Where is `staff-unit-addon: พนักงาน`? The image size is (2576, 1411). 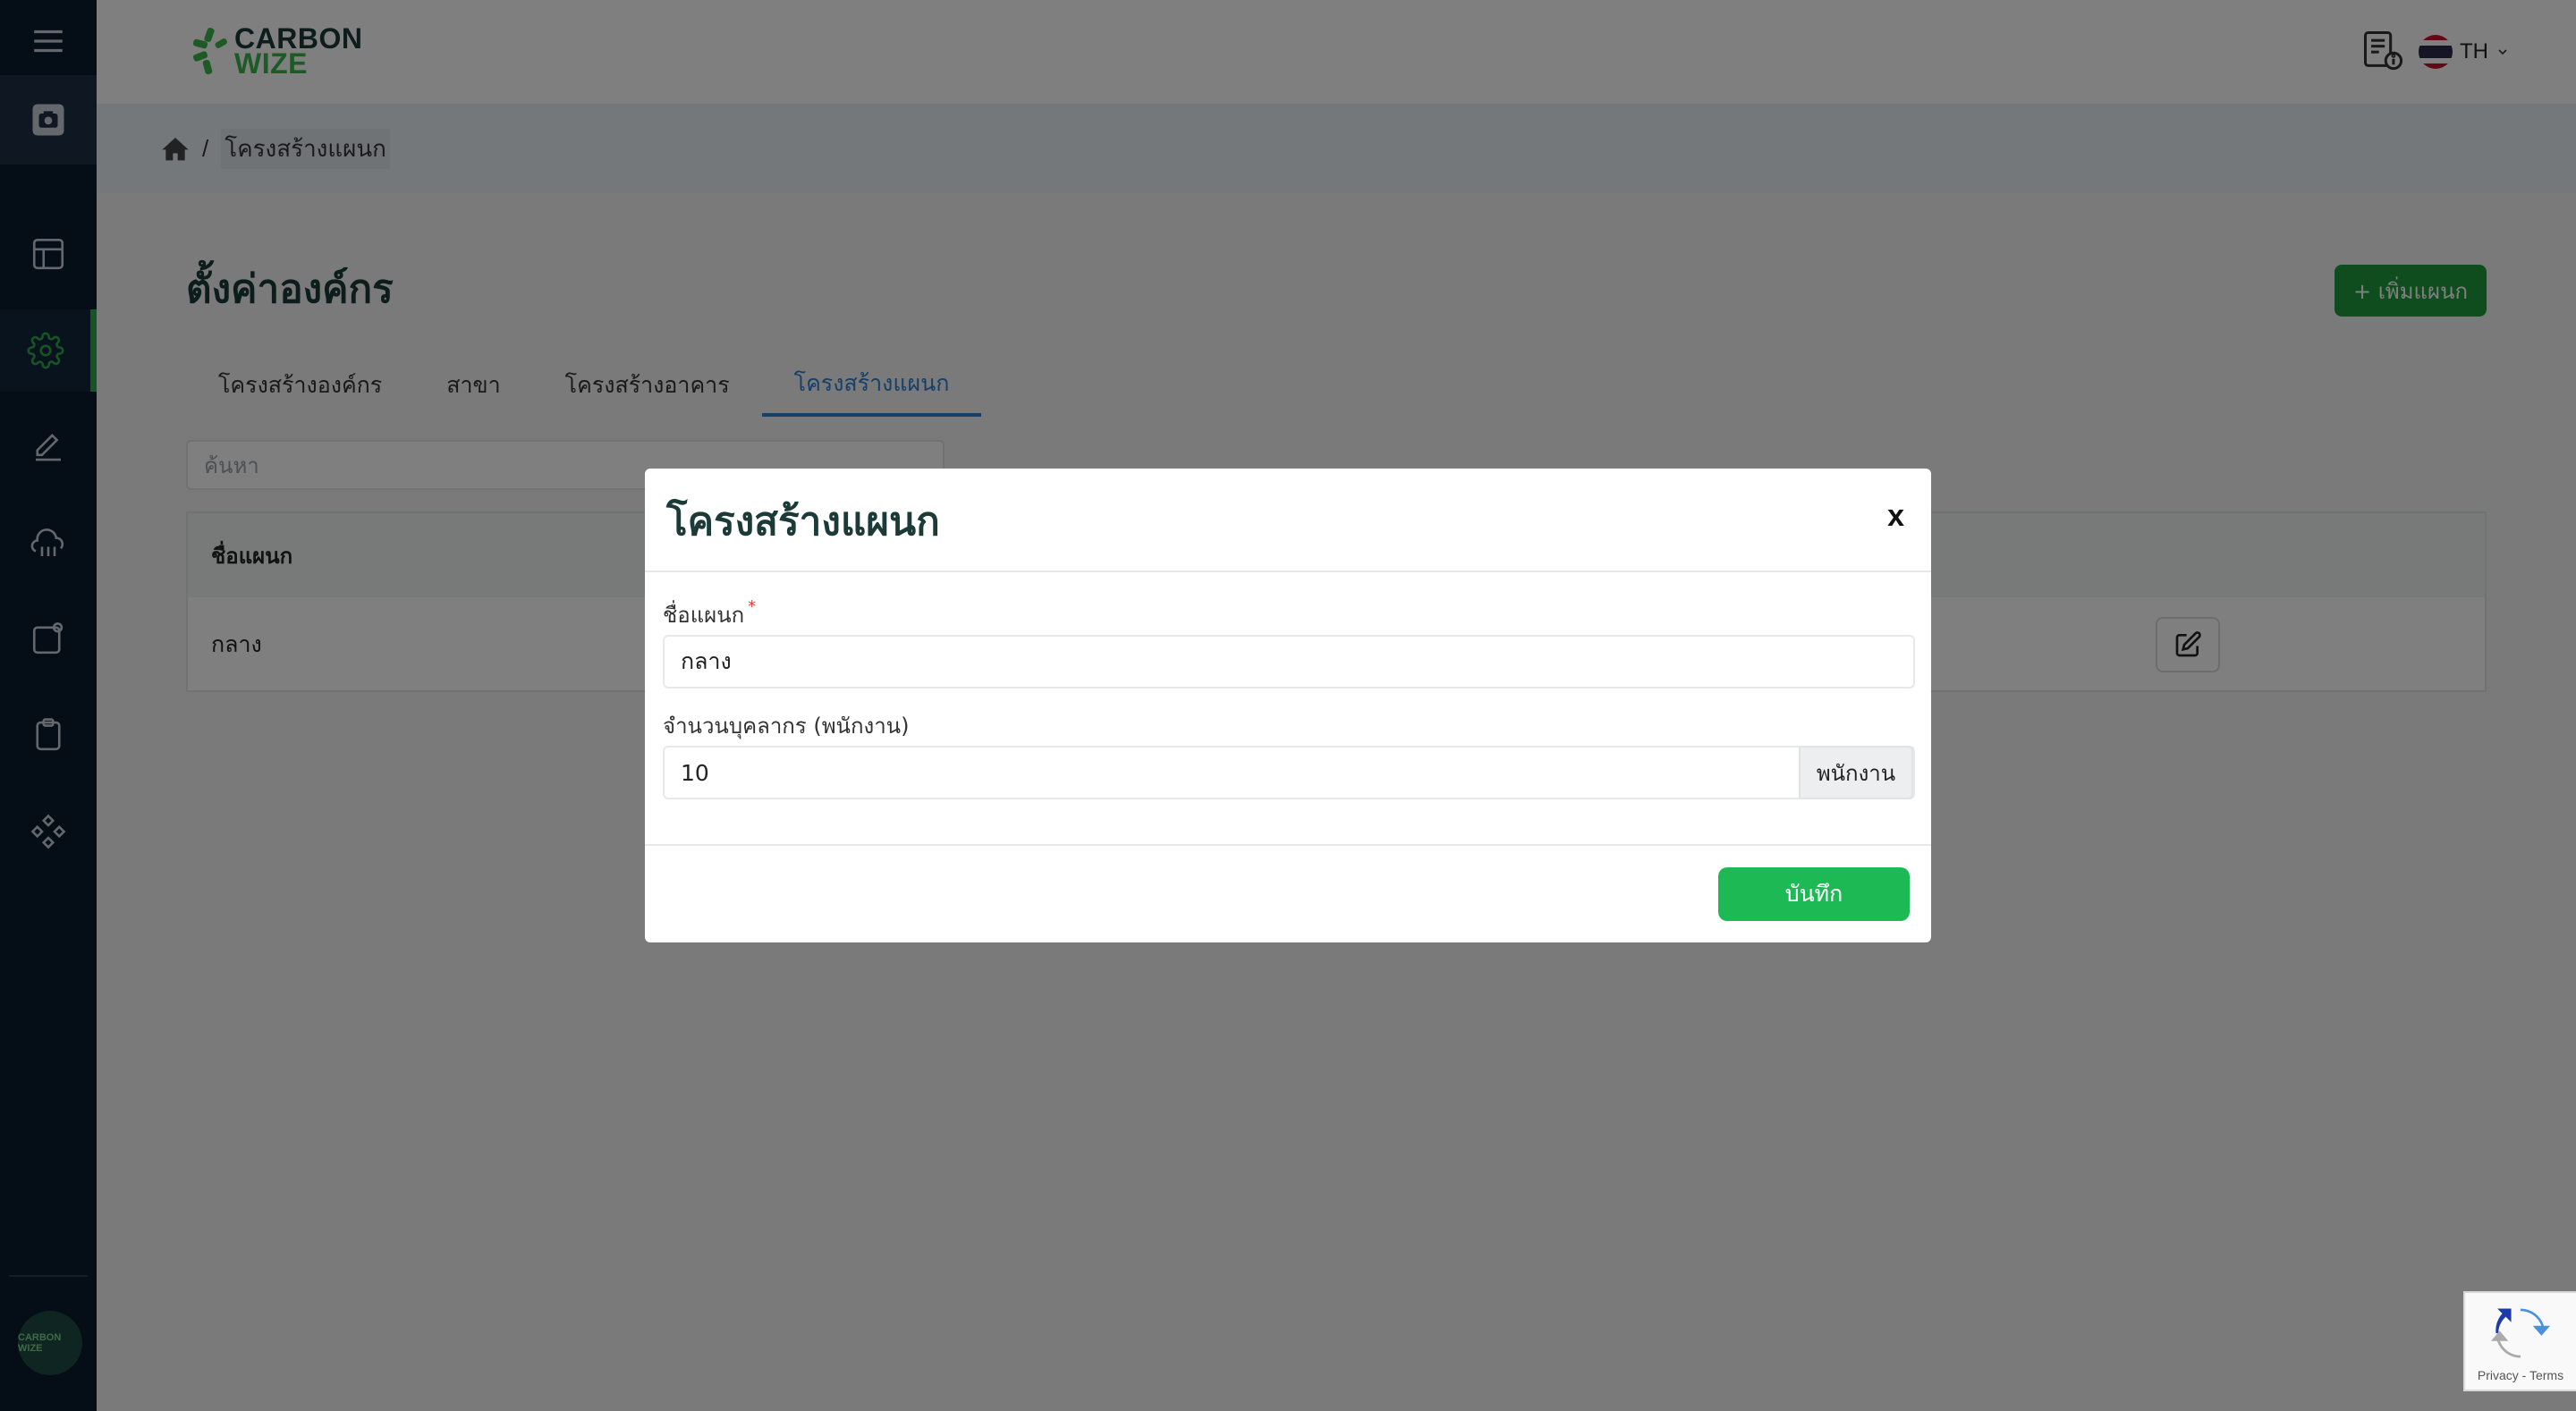
staff-unit-addon: พนักงาน is located at coordinates (1856, 773).